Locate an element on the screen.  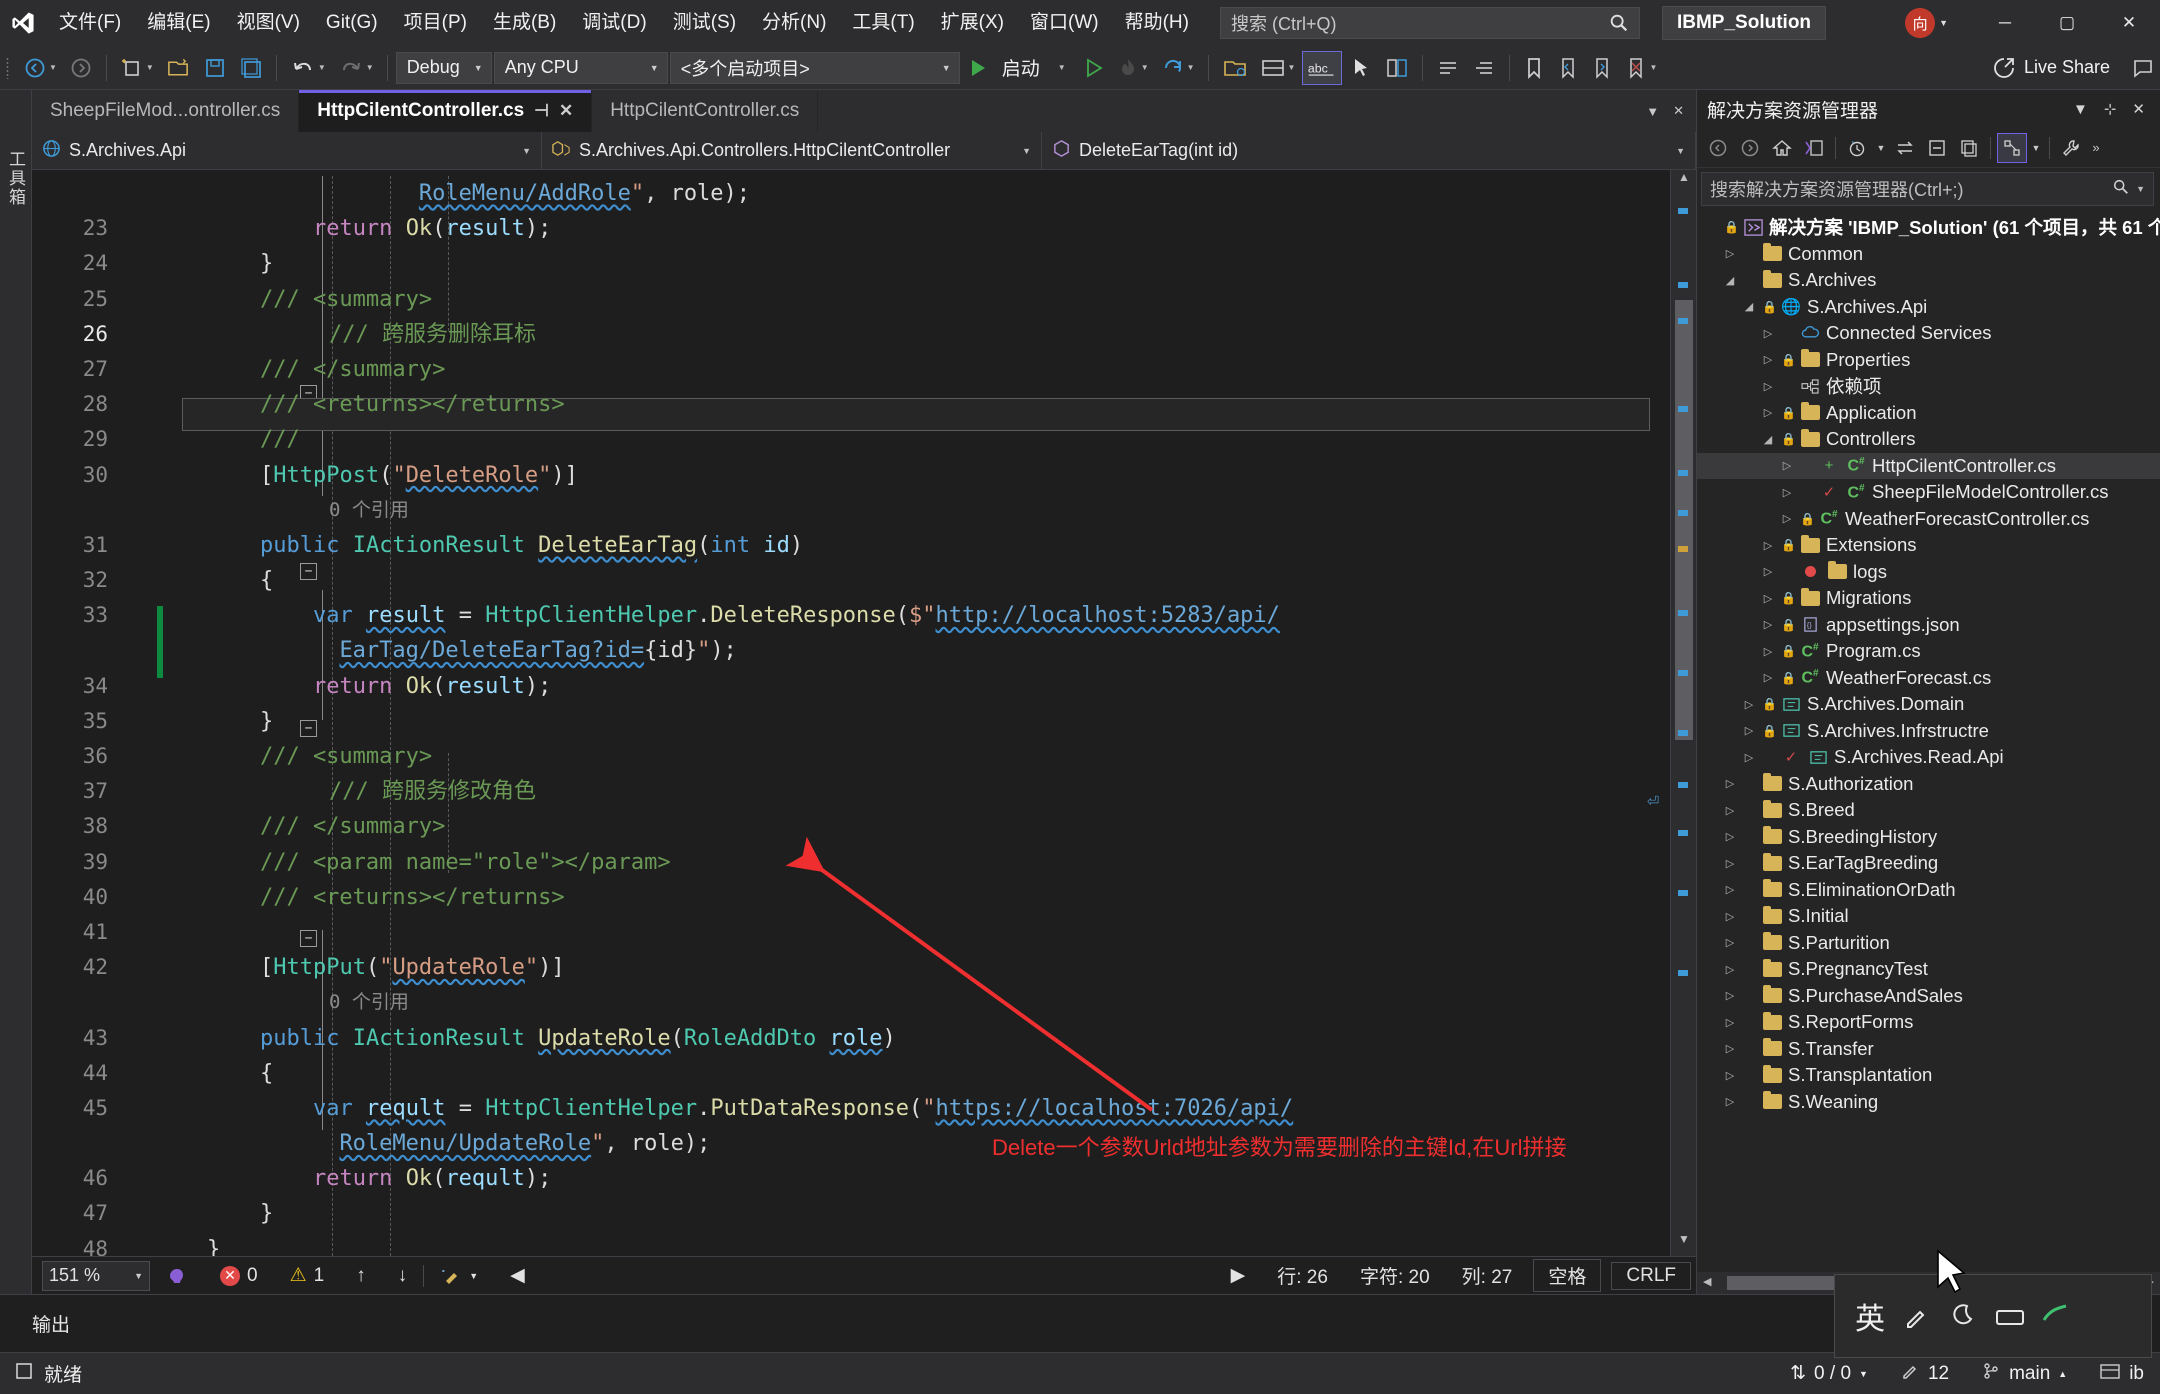
tree-item: ▷ 🔒 C# WeatherForecastController.cs is located at coordinates (1928, 519).